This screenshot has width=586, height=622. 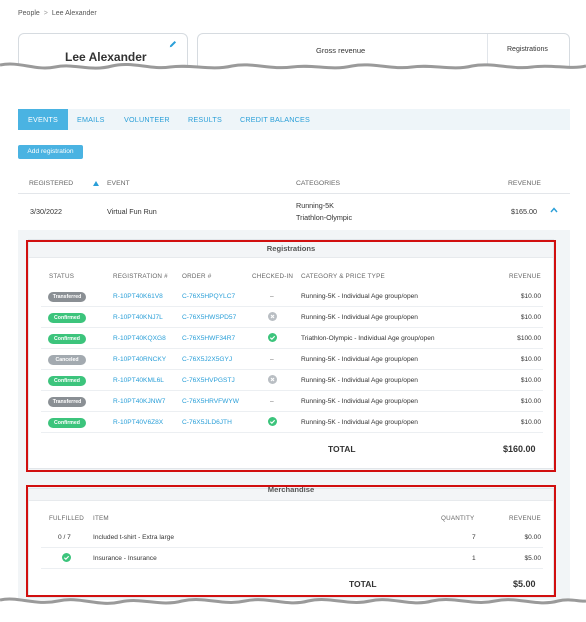 I want to click on order-number-link: C-76X5HWSPD57, so click(x=209, y=317).